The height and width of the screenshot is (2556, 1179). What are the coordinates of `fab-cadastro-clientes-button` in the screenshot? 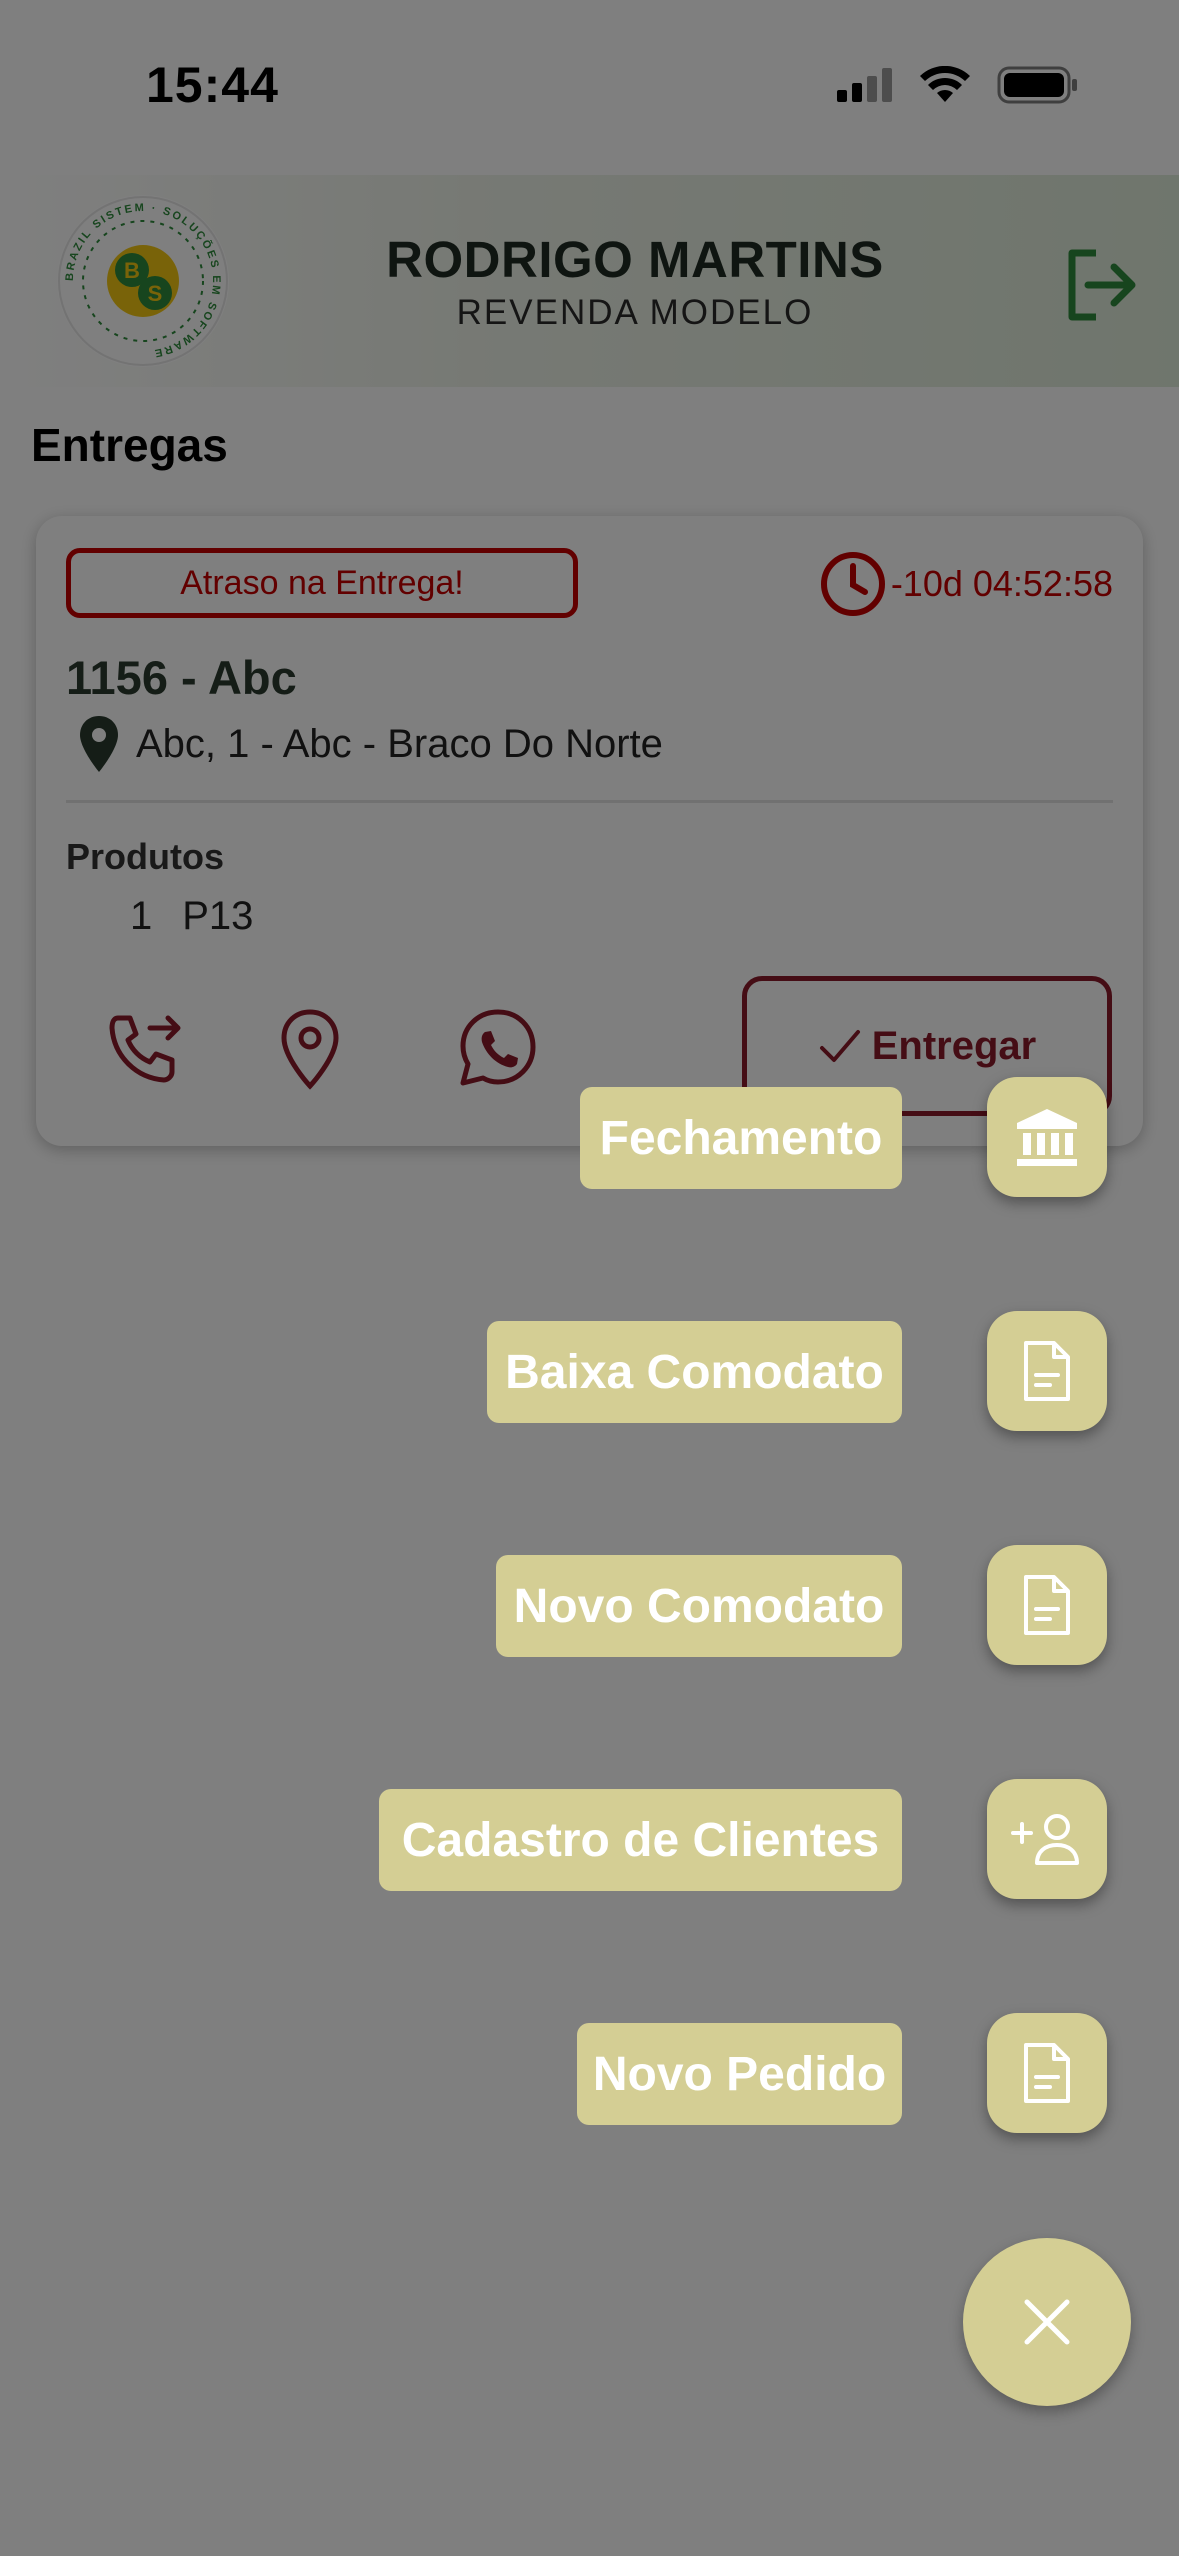 It's located at (1047, 1839).